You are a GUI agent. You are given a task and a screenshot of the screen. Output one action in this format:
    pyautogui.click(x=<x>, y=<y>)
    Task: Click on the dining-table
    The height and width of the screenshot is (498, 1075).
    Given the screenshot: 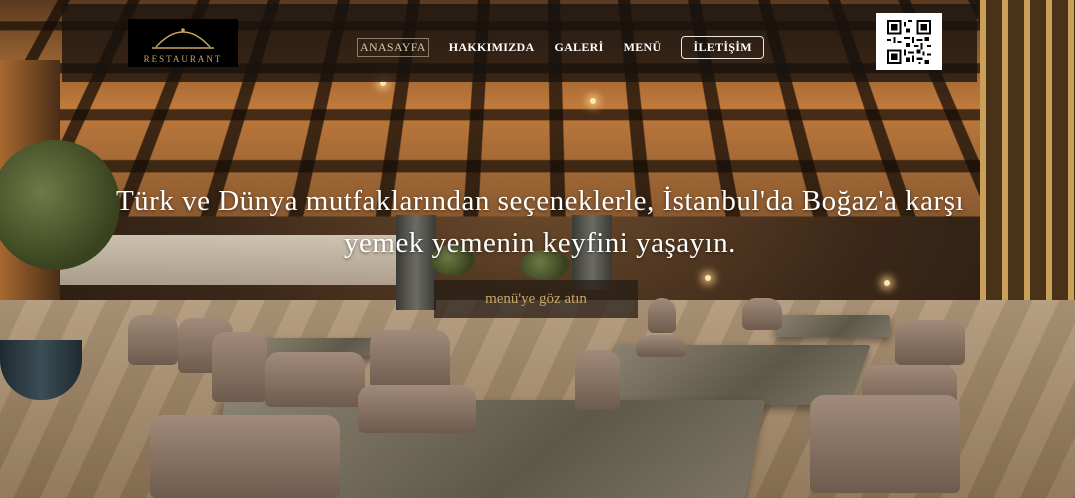 What is the action you would take?
    pyautogui.click(x=832, y=326)
    